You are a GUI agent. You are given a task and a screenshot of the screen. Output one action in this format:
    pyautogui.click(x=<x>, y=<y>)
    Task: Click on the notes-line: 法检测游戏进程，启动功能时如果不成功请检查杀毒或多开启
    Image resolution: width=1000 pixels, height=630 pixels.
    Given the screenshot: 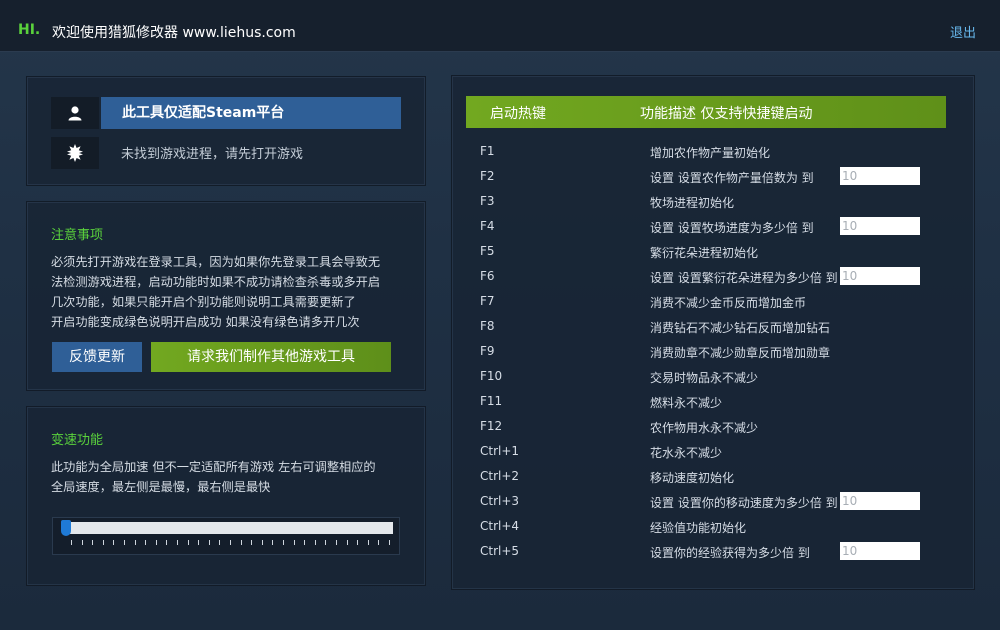 What is the action you would take?
    pyautogui.click(x=216, y=282)
    